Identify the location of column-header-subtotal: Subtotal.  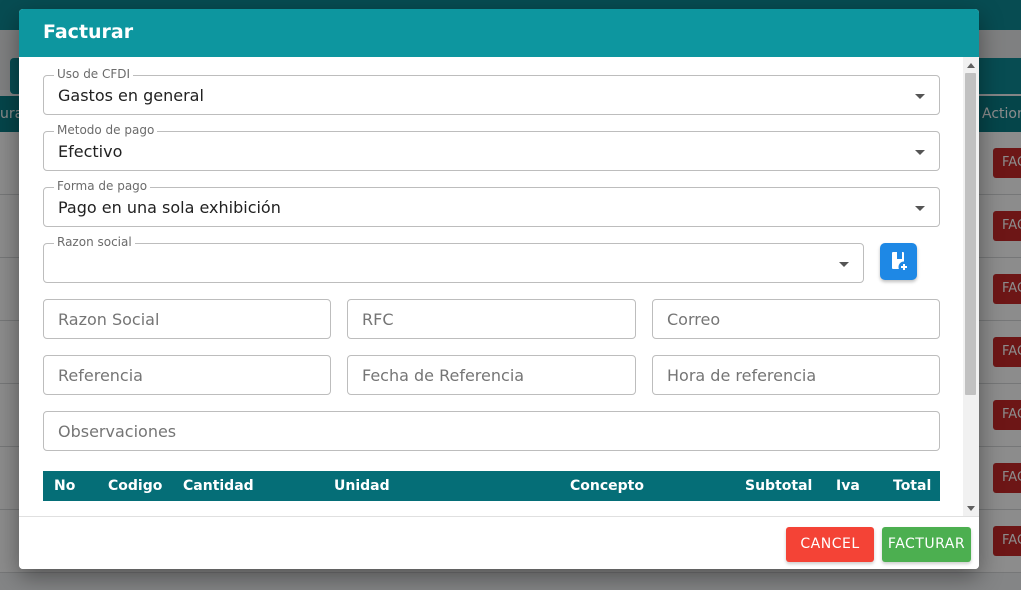
(778, 486).